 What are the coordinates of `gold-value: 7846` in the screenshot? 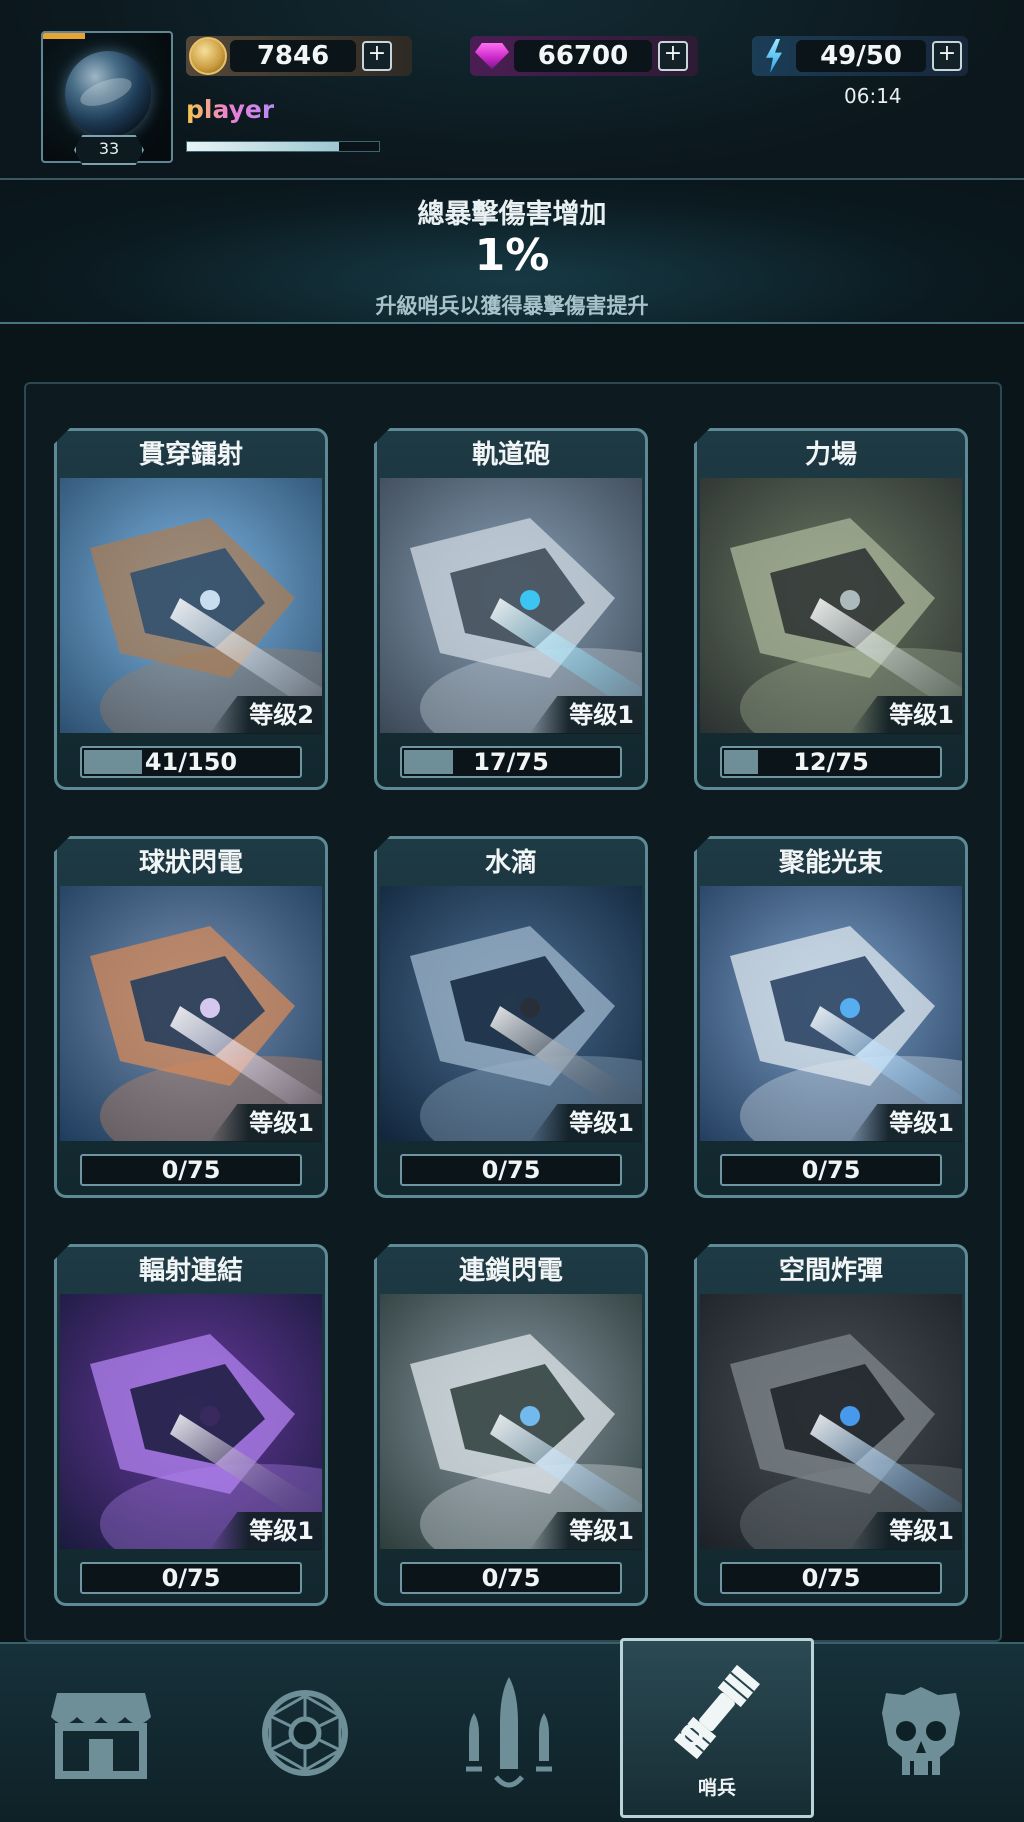 It's located at (293, 56).